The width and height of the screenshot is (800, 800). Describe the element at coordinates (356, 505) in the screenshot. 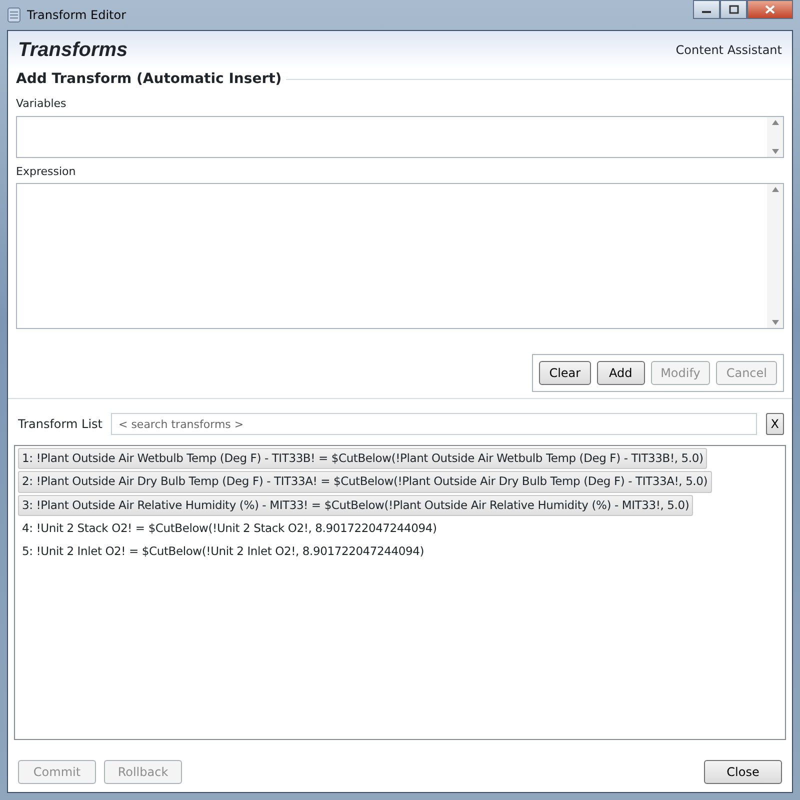

I see `list-item: 3: !Plant Outside Air Relative Humidity (%) - MIT33! = $CutBelow(!Plant Outside Air Relative Humidity (%) - MIT33!, 5.0)` at that location.